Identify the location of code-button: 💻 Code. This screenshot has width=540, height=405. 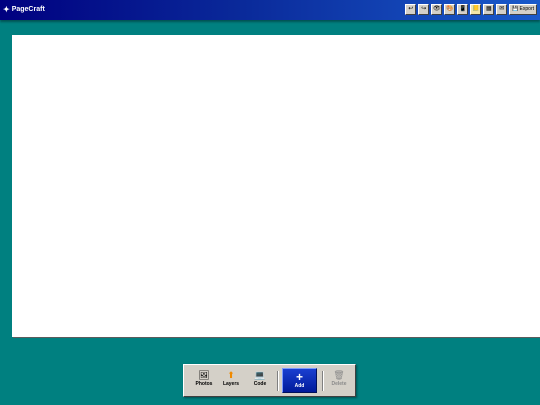
(260, 381).